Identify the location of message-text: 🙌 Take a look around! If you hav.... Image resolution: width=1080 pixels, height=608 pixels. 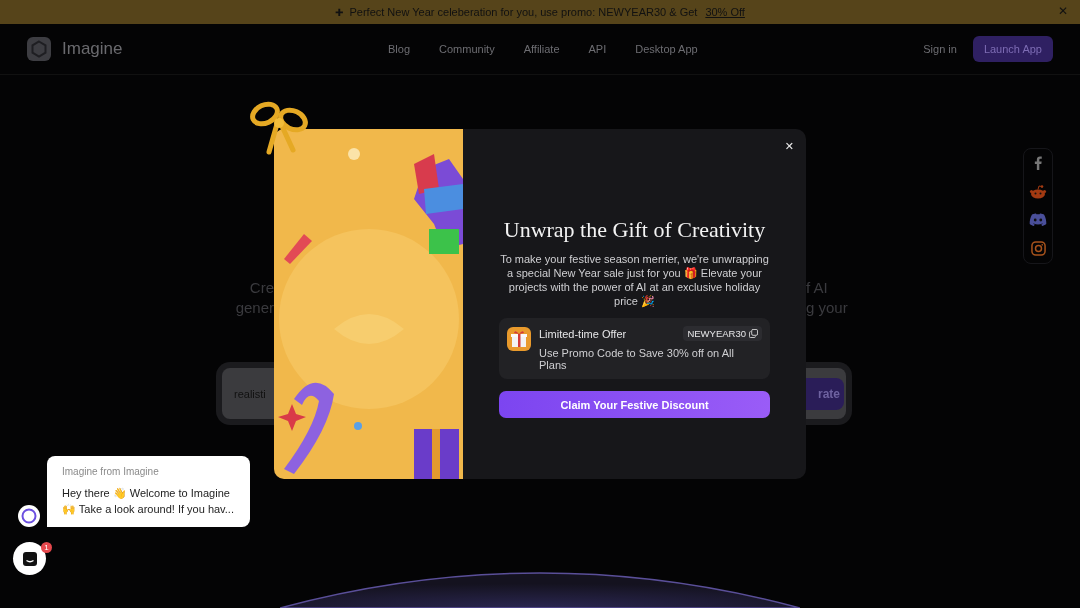
(148, 509).